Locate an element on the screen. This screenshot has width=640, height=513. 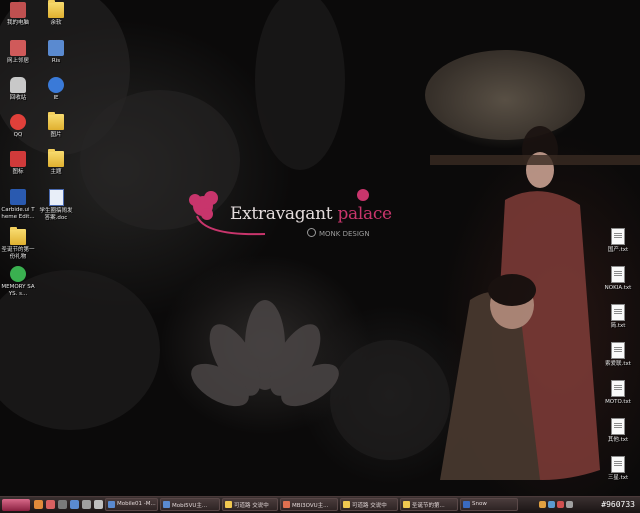
snow-app-icon is located at coordinates (466, 504).